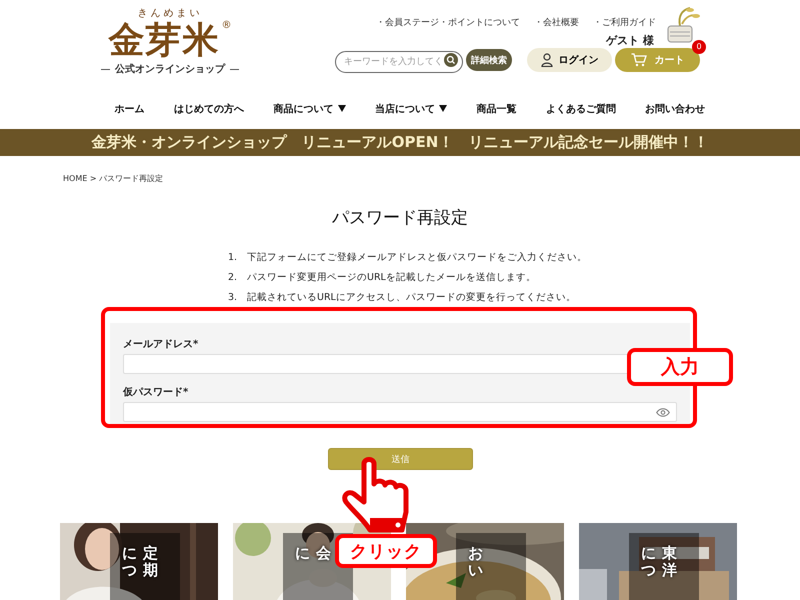 Image resolution: width=800 pixels, height=600 pixels. I want to click on nav-link: はじめての方へ, so click(209, 109).